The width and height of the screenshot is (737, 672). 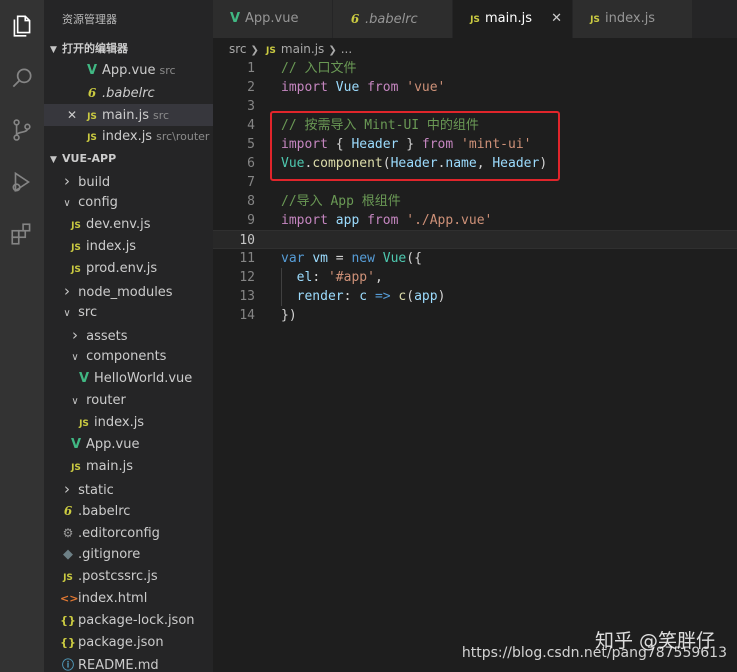 I want to click on open-editor-item: 6 .babelrc, so click(x=128, y=93).